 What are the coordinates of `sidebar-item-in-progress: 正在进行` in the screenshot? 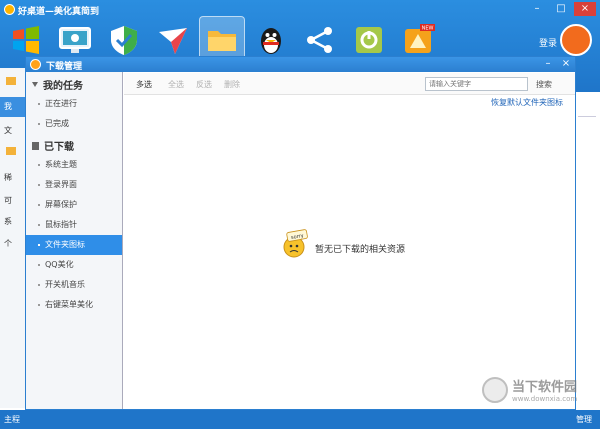 It's located at (74, 104).